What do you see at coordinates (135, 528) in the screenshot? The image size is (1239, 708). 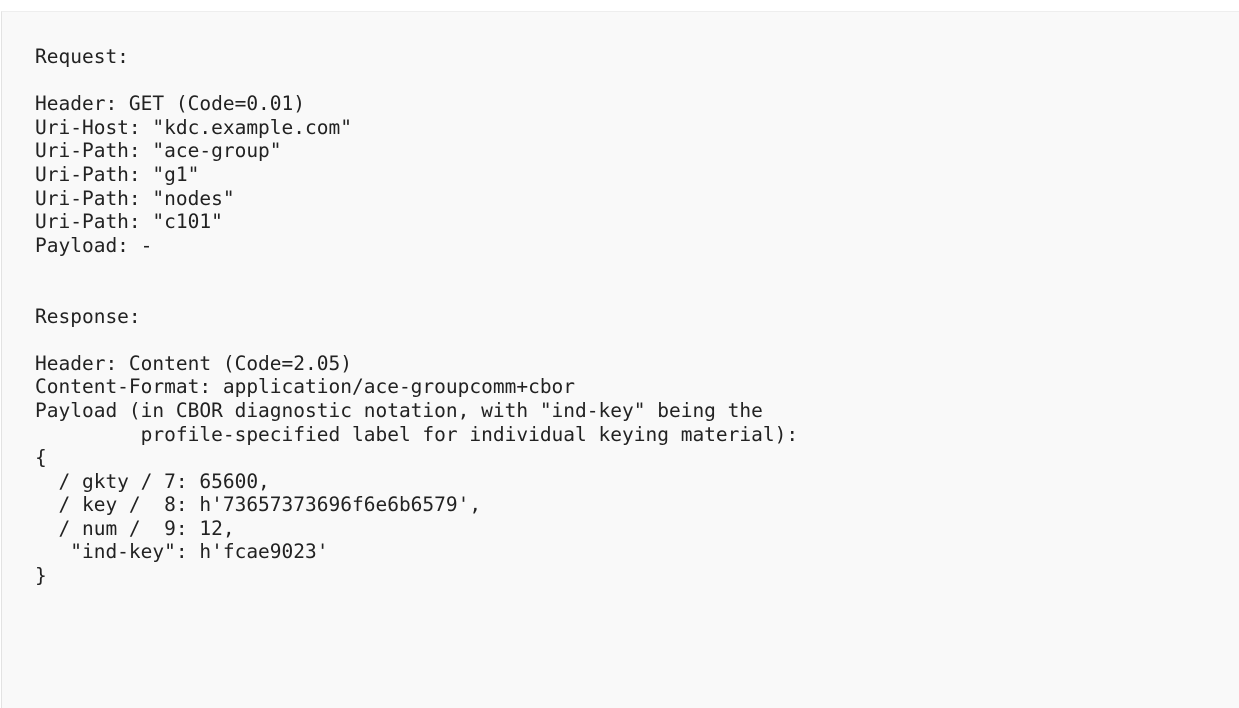 I see `cbor-entry-num: / num / 9: 12,` at bounding box center [135, 528].